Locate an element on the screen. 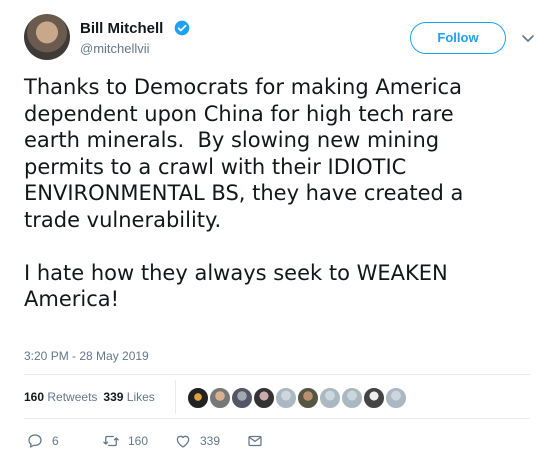  engagement-stats: 160 Retweets 339 Likes is located at coordinates (89, 397).